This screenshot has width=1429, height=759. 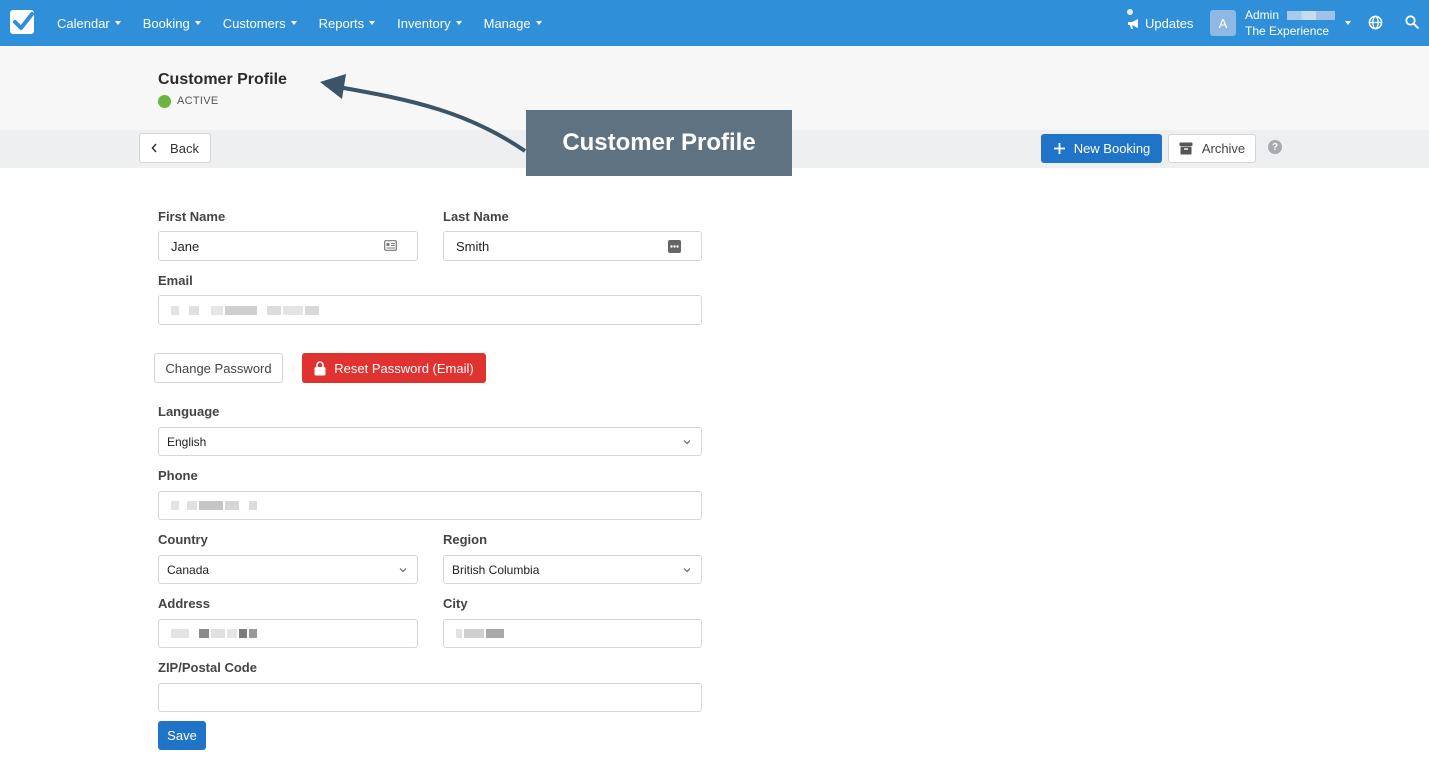 What do you see at coordinates (1275, 147) in the screenshot?
I see `help-icon: ?` at bounding box center [1275, 147].